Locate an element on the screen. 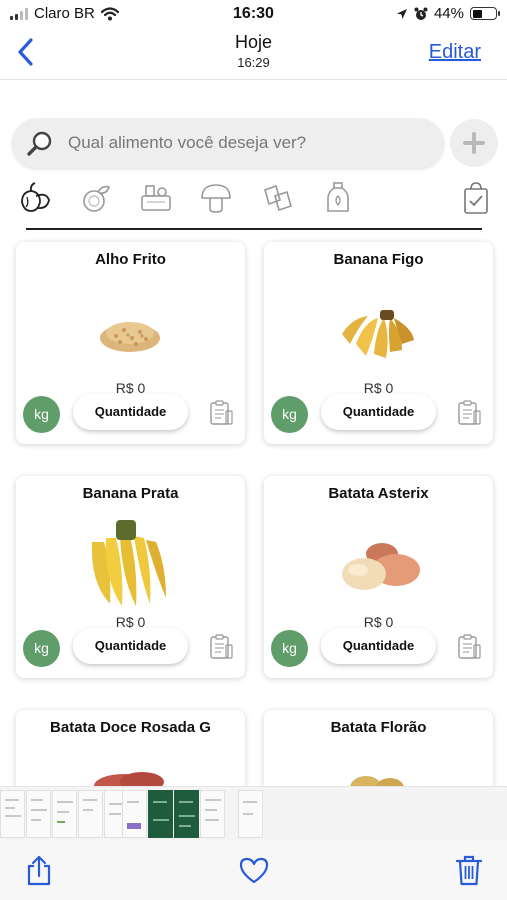 The width and height of the screenshot is (507, 900). bottom-toolbar is located at coordinates (253, 870).